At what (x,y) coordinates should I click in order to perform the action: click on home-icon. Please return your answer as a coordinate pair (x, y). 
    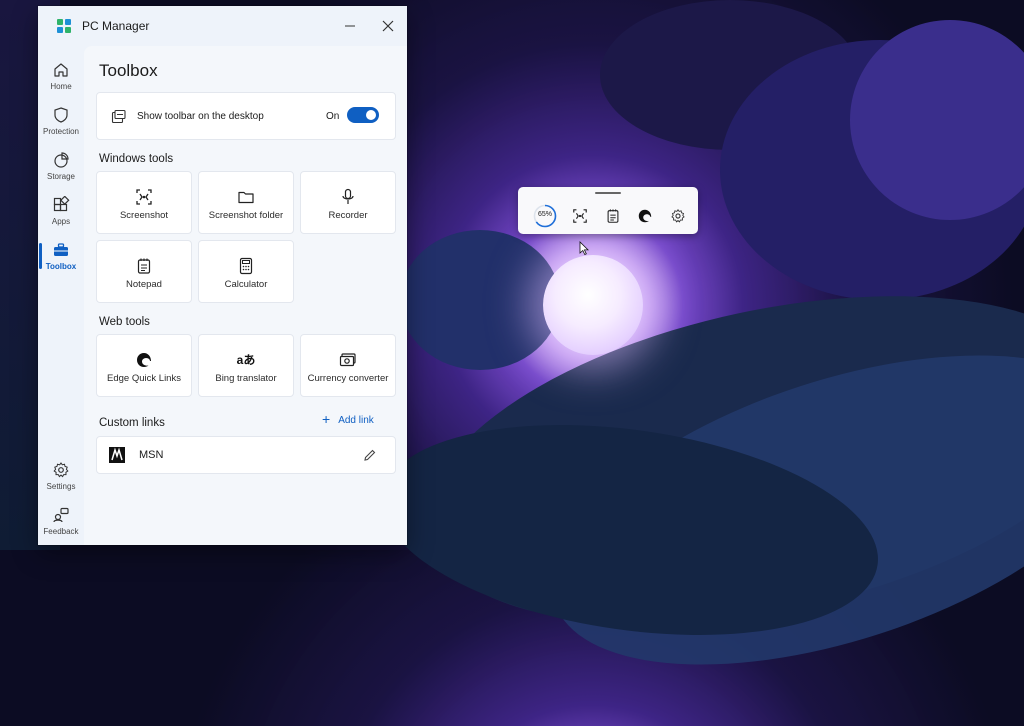
    Looking at the image, I should click on (61, 70).